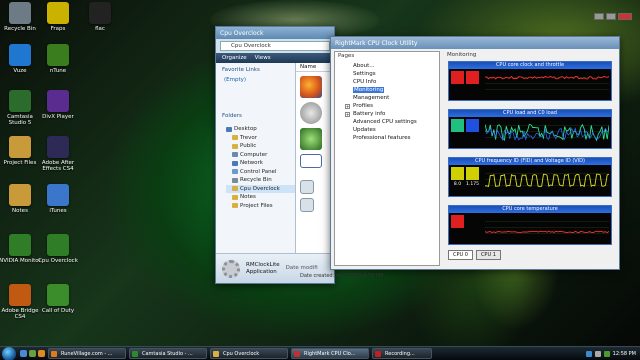  I want to click on core-tabs: CPU 0 CPU 1, so click(474, 255).